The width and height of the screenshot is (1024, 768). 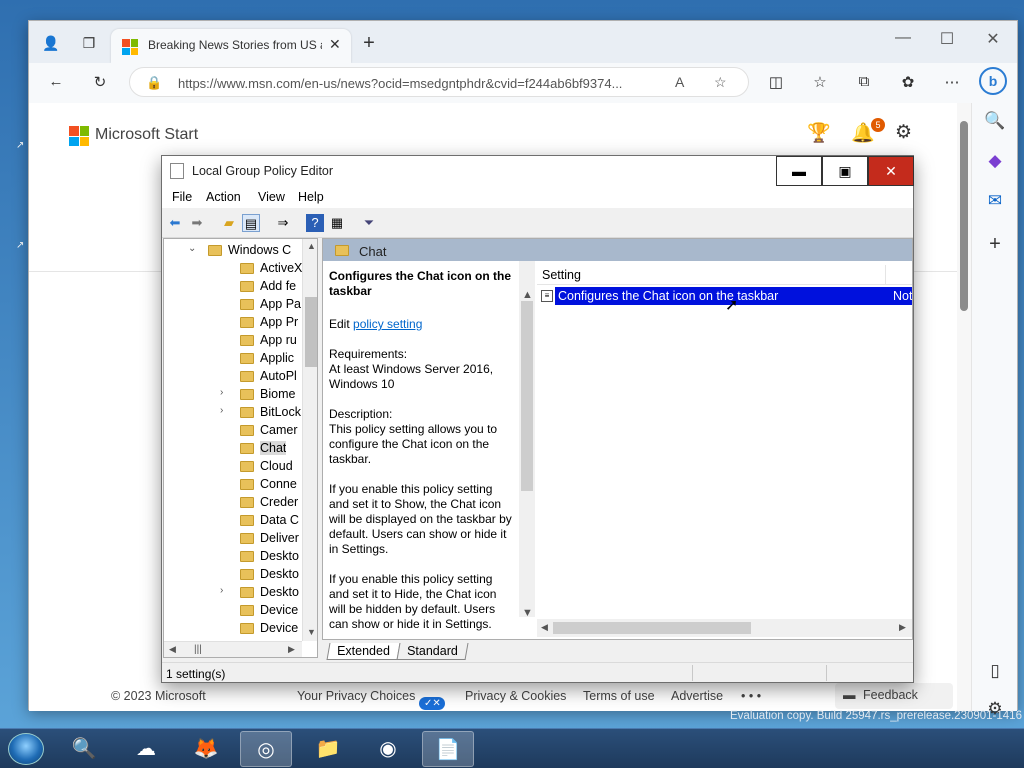 What do you see at coordinates (56, 81) in the screenshot?
I see `back-icon: ←` at bounding box center [56, 81].